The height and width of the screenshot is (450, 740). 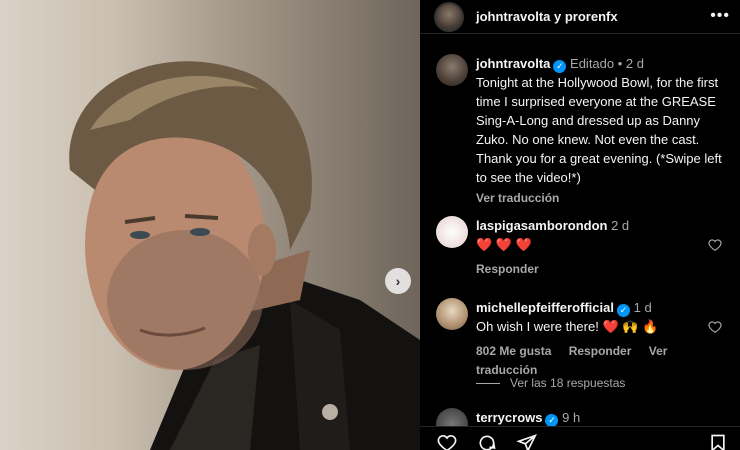 I want to click on like-icon, so click(x=447, y=441).